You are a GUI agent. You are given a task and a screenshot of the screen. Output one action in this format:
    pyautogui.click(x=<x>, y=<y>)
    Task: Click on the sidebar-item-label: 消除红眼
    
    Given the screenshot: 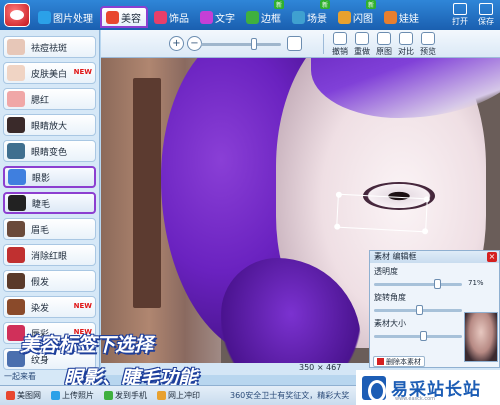 What is the action you would take?
    pyautogui.click(x=49, y=256)
    